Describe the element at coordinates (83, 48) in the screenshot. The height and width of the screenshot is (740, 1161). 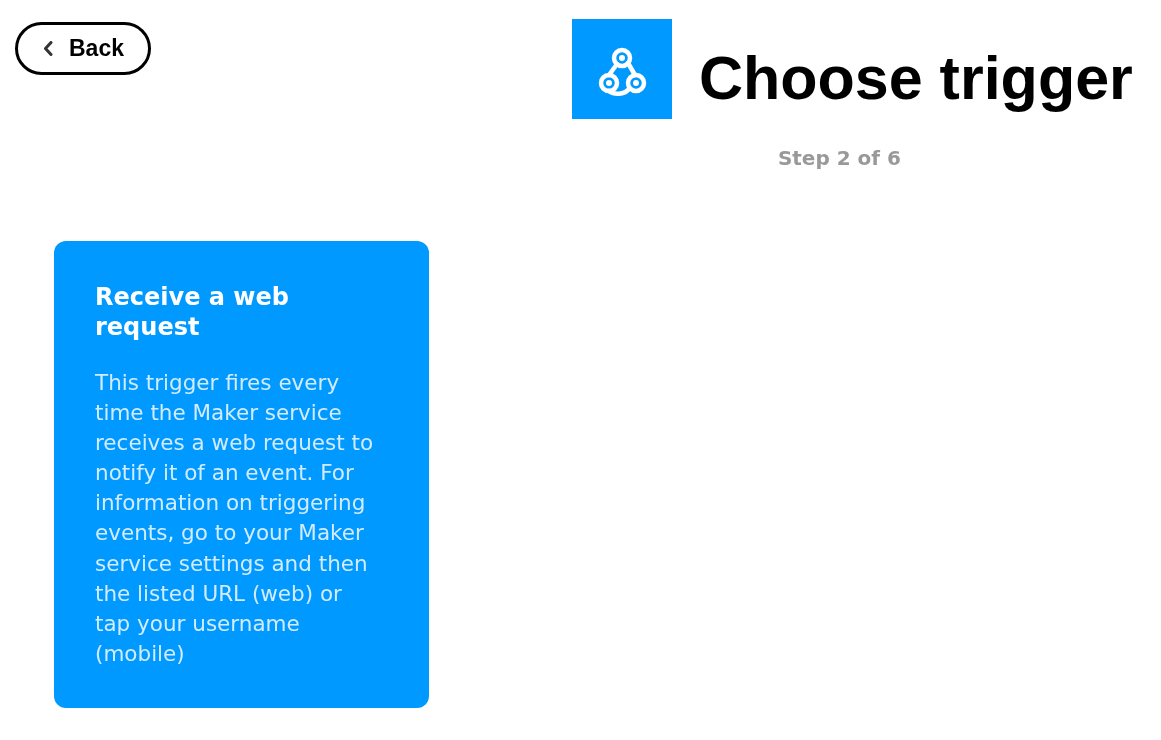
I see `back-button: Back` at that location.